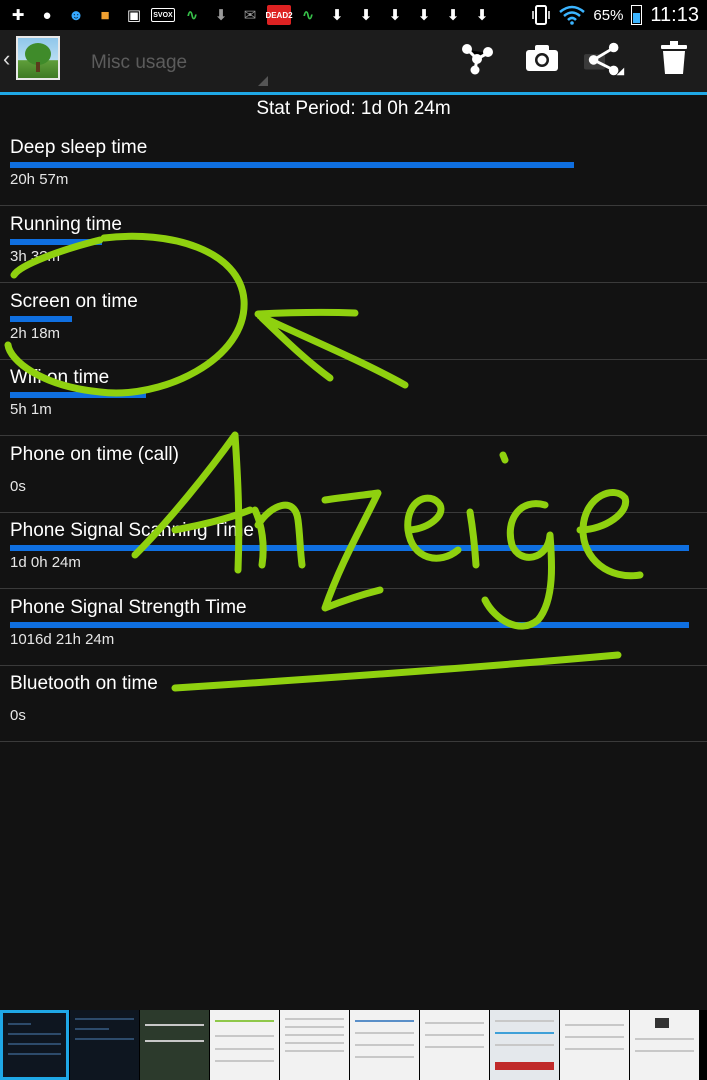  Describe the element at coordinates (674, 14) in the screenshot. I see `clock: 11:13` at that location.